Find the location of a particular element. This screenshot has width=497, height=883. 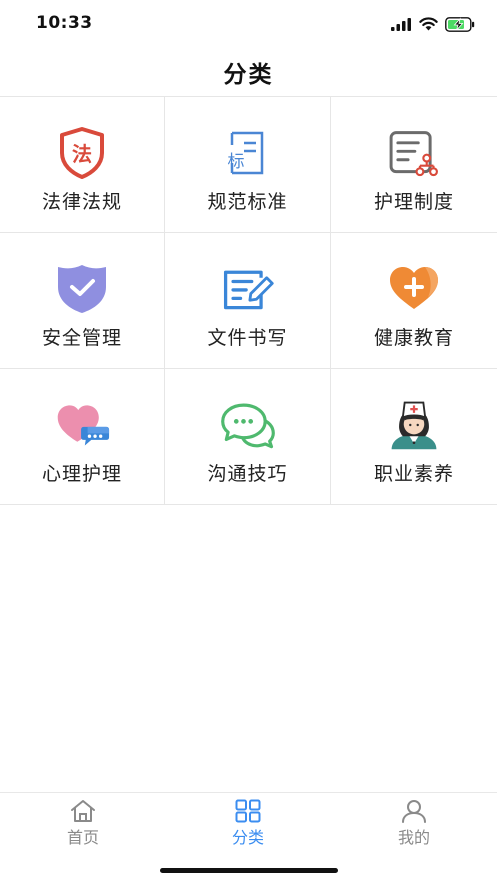

home-indicator is located at coordinates (249, 870).